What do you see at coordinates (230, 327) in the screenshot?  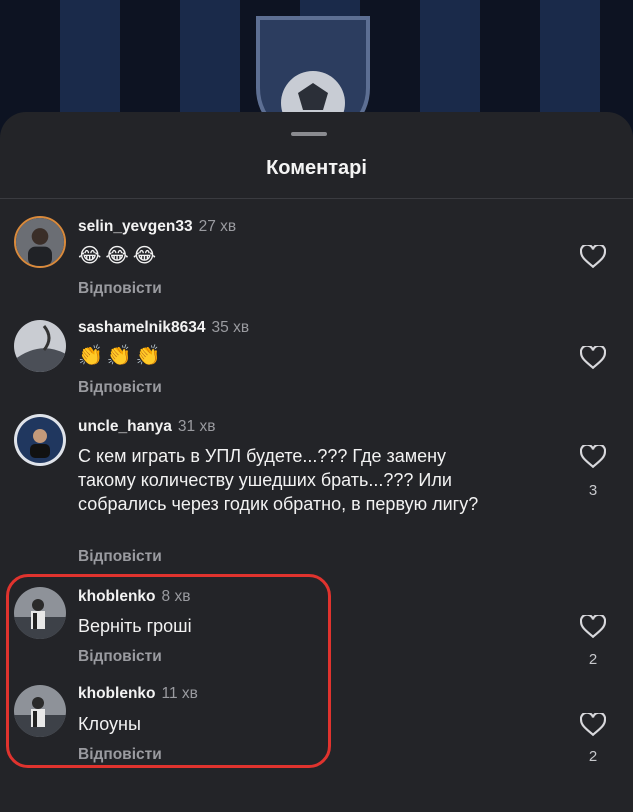 I see `comment-time: 35 хв` at bounding box center [230, 327].